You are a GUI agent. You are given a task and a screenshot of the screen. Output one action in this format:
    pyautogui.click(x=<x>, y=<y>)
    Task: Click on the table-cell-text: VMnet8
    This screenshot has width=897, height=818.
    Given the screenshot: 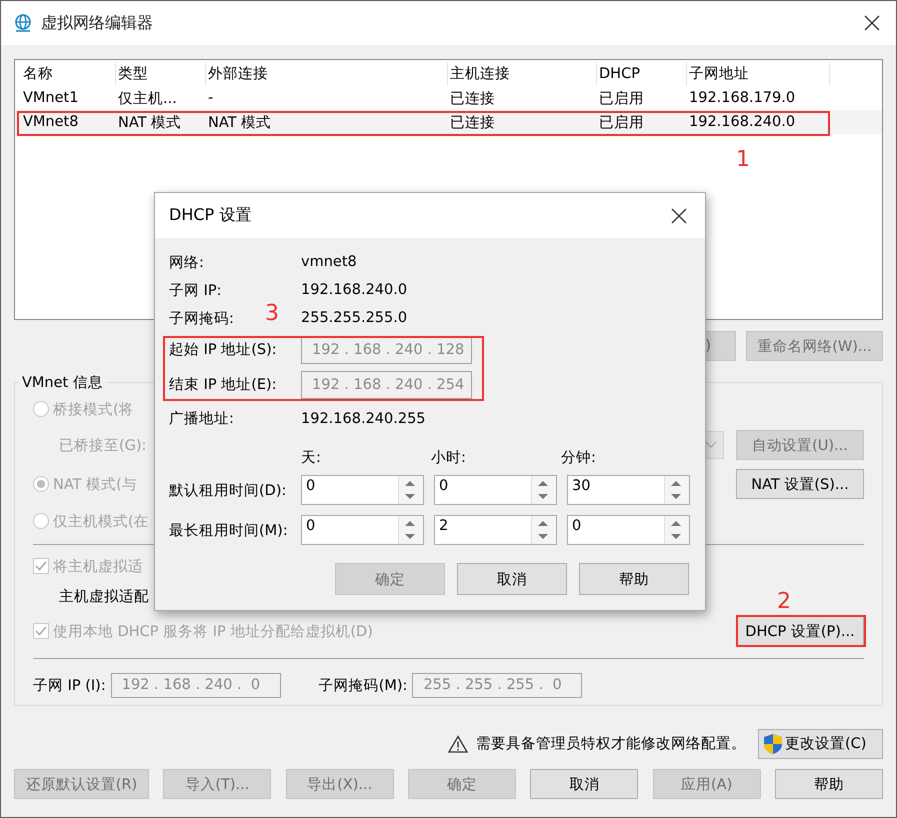 What is the action you would take?
    pyautogui.click(x=51, y=122)
    